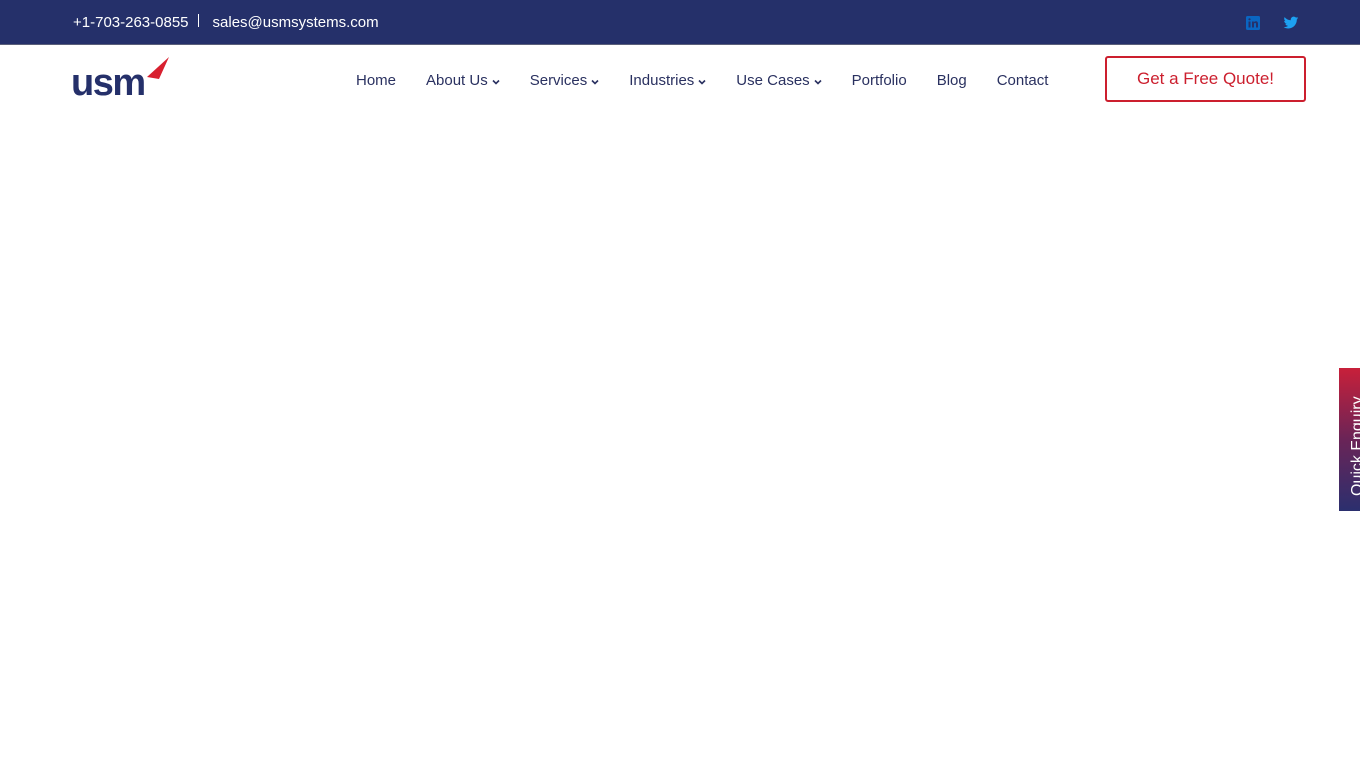  What do you see at coordinates (131, 22) in the screenshot?
I see `phone-link: +1-703-263-0855` at bounding box center [131, 22].